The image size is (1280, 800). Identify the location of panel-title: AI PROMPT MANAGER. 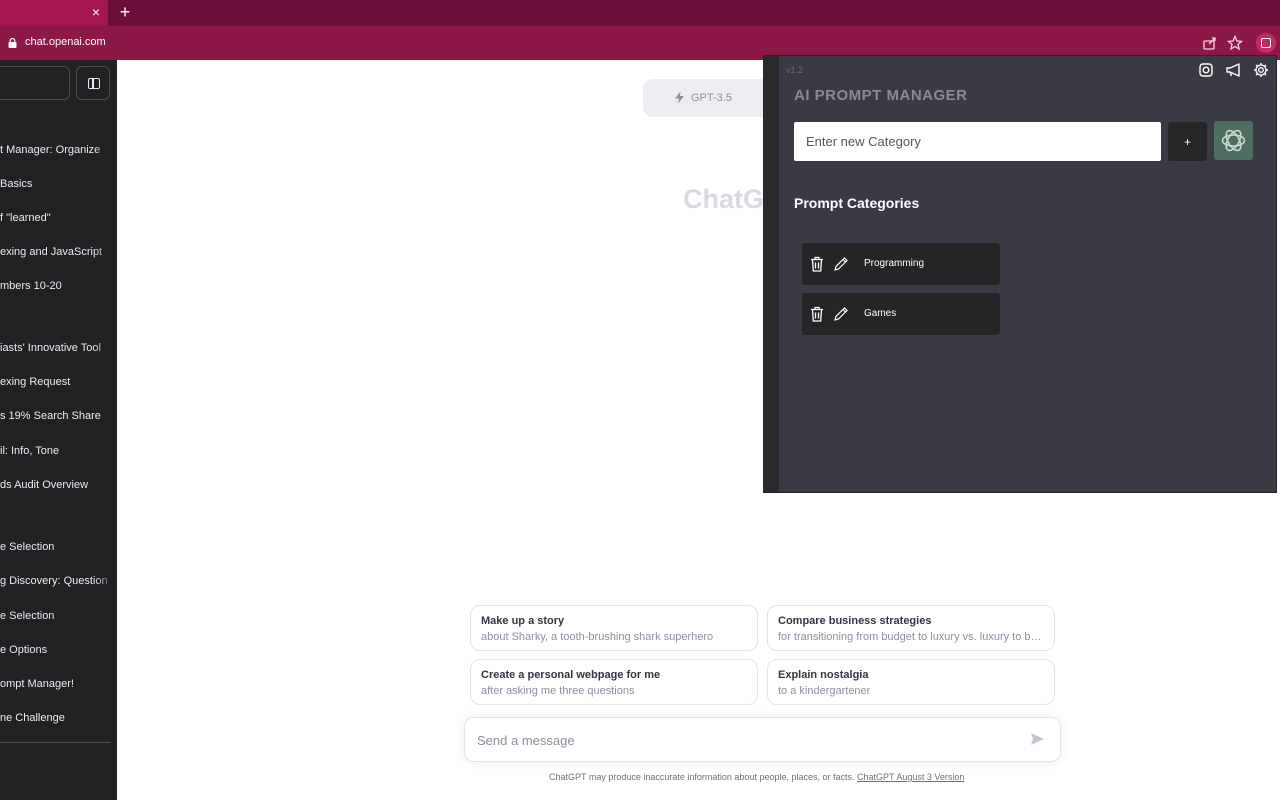
(881, 95).